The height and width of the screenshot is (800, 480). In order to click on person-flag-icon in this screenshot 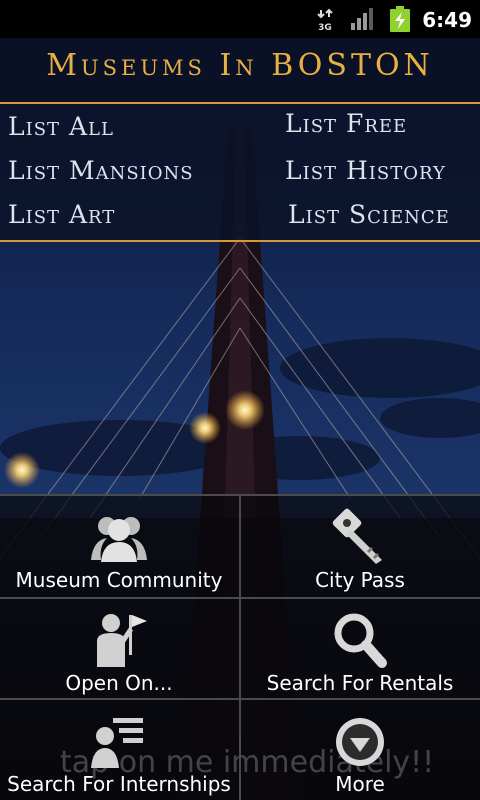, I will do `click(122, 640)`.